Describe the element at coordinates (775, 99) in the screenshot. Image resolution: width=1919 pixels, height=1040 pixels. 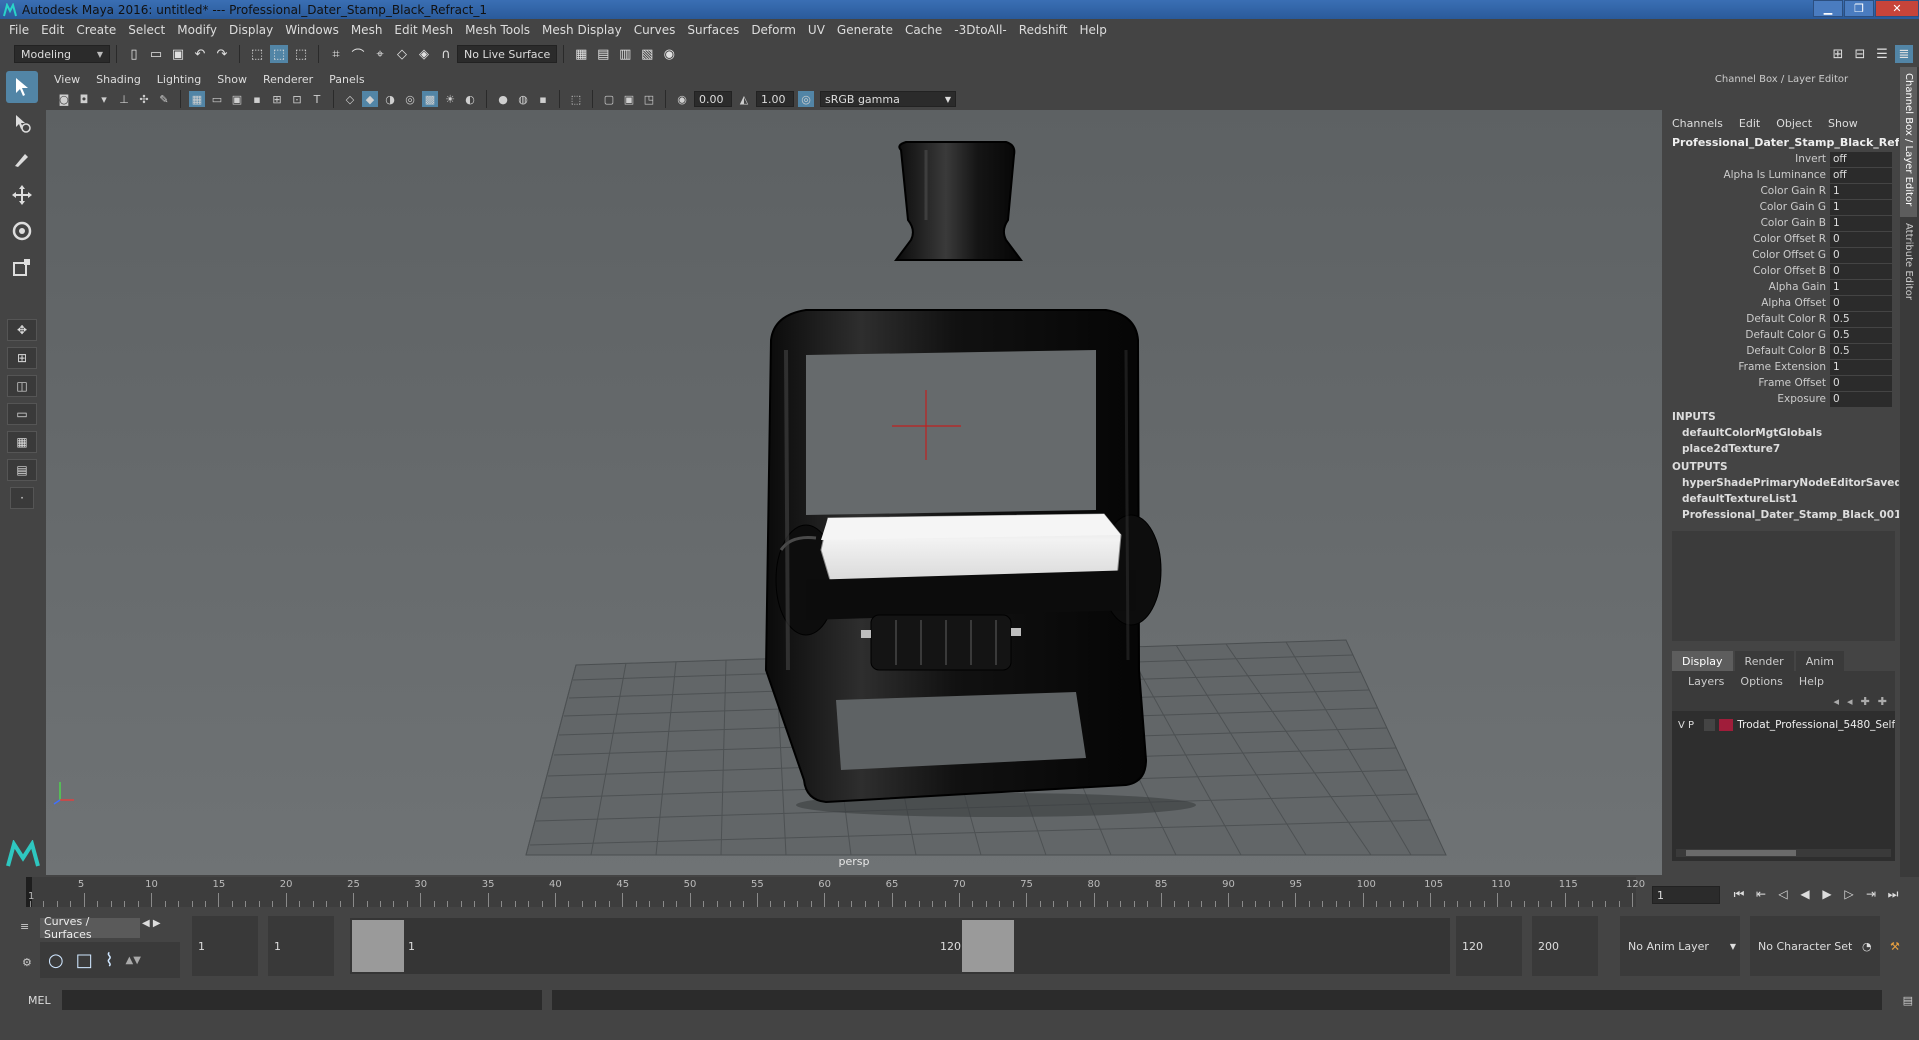
I see `gamma-field: 1.00` at that location.